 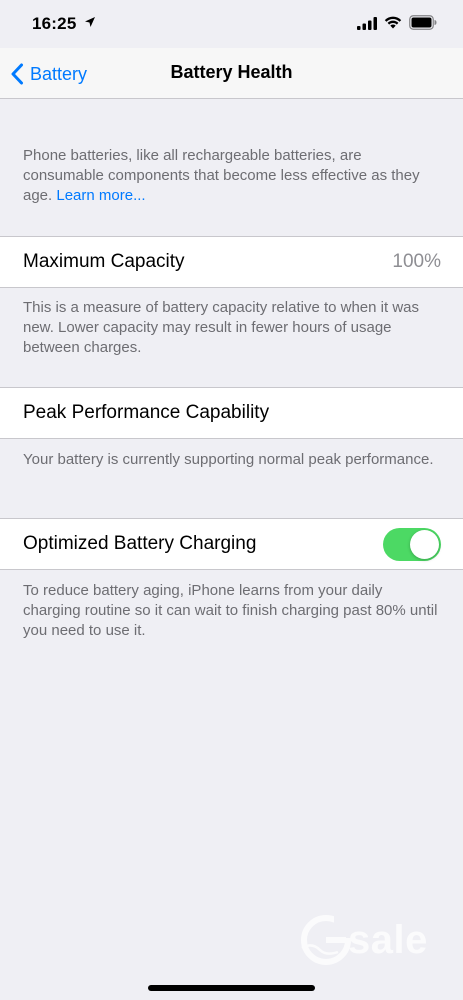 What do you see at coordinates (104, 261) in the screenshot?
I see `maximum-capacity-label: Maximum Capacity` at bounding box center [104, 261].